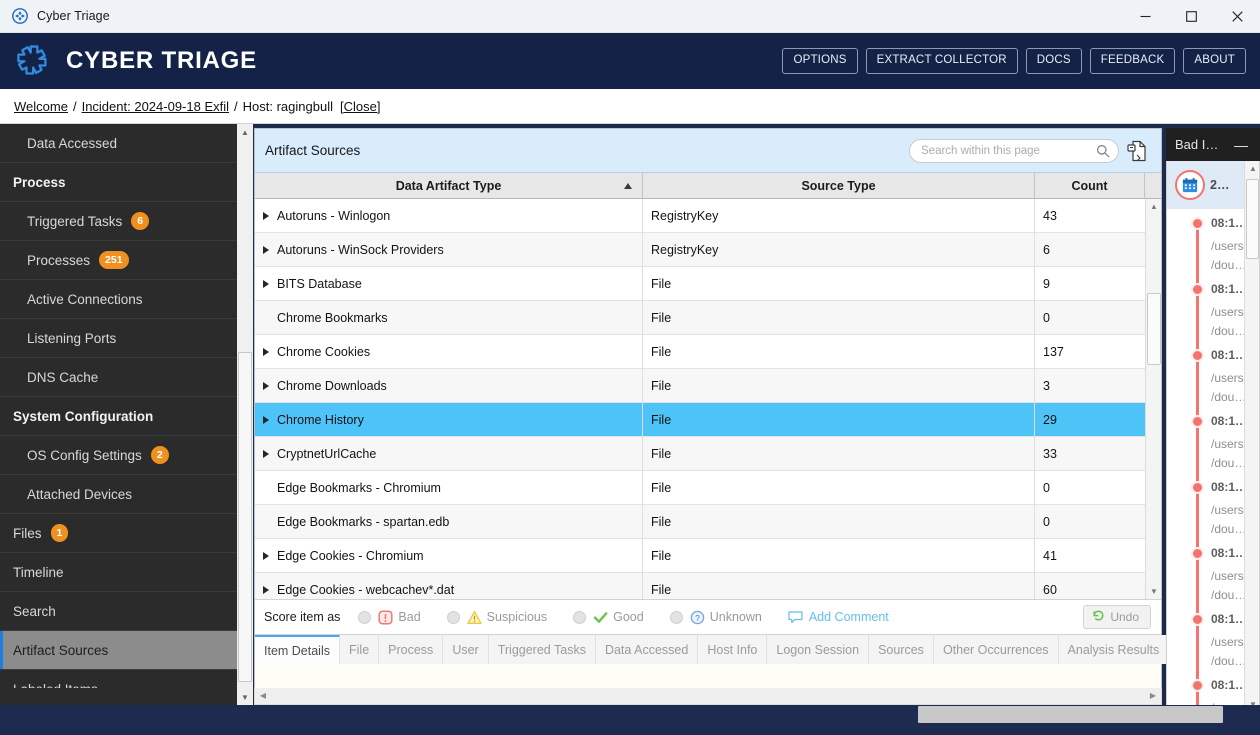 The image size is (1260, 735). What do you see at coordinates (466, 649) in the screenshot?
I see `tab-user: User` at bounding box center [466, 649].